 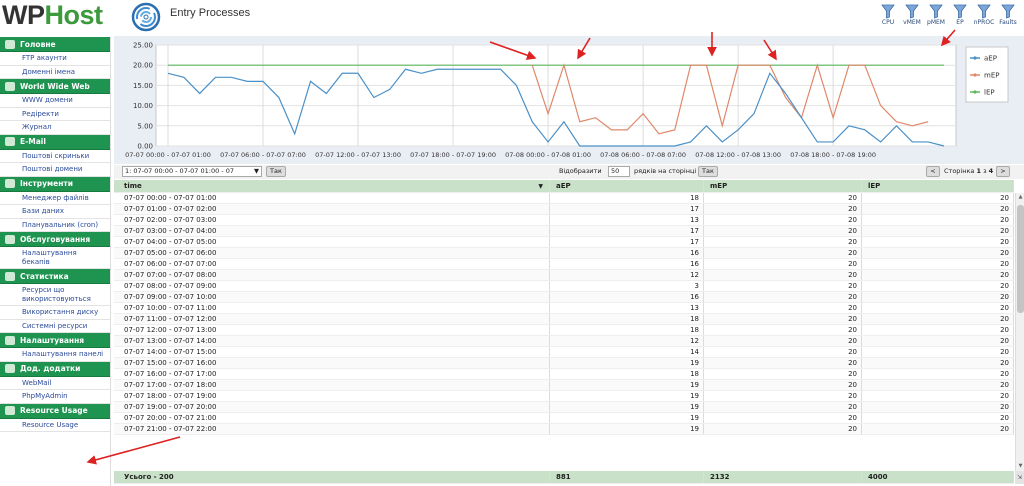 What do you see at coordinates (55, 326) in the screenshot?
I see `sidebar-item: Системні ресурси` at bounding box center [55, 326].